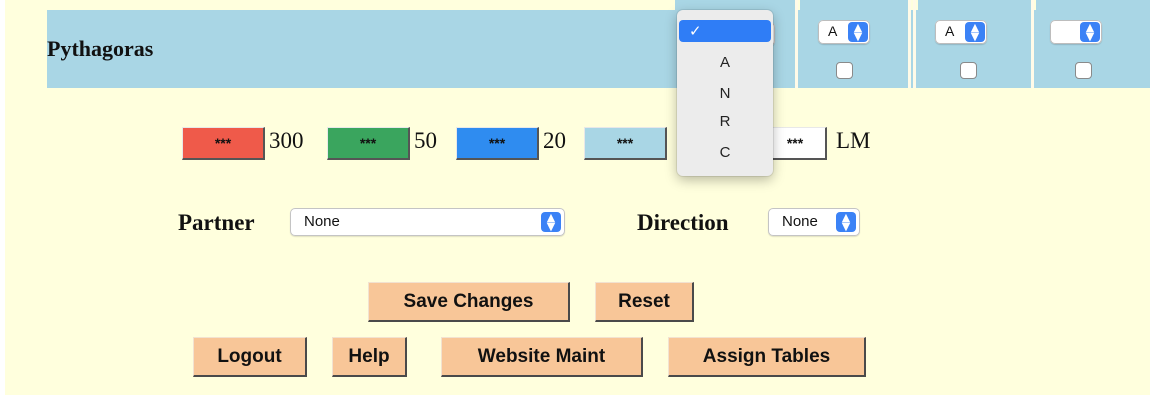  What do you see at coordinates (800, 221) in the screenshot?
I see `direction-value: None` at bounding box center [800, 221].